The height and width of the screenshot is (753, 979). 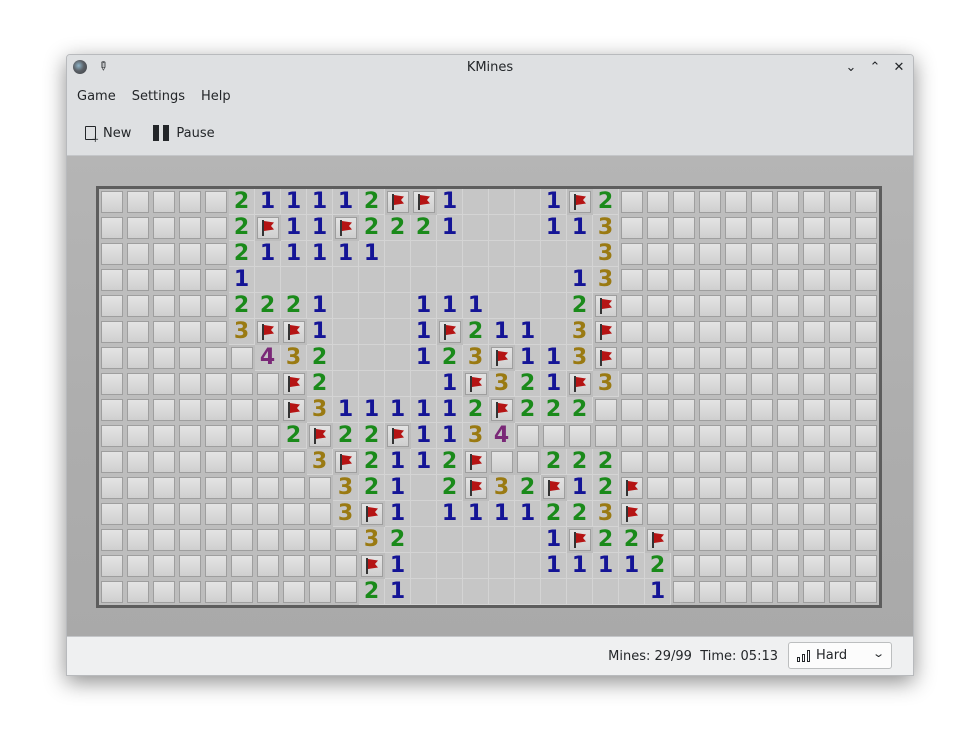 What do you see at coordinates (96, 96) in the screenshot?
I see `menu-game: Game` at bounding box center [96, 96].